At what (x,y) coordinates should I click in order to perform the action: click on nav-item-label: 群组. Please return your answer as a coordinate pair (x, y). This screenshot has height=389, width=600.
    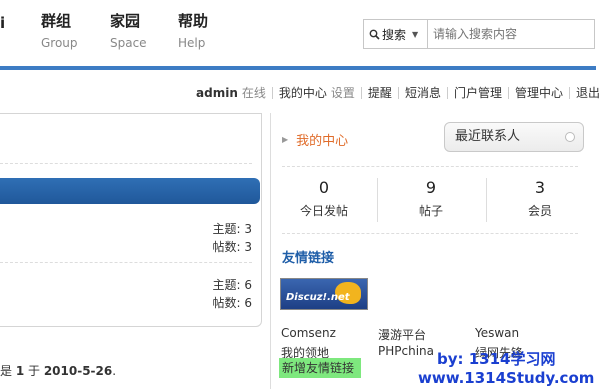
    Looking at the image, I should click on (56, 21).